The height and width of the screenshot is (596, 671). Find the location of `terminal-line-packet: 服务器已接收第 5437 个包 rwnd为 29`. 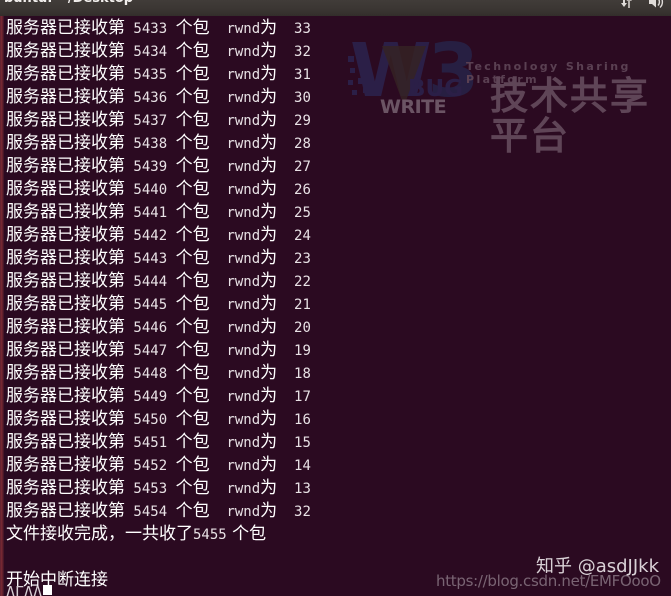

terminal-line-packet: 服务器已接收第 5437 个包 rwnd为 29 is located at coordinates (158, 120).